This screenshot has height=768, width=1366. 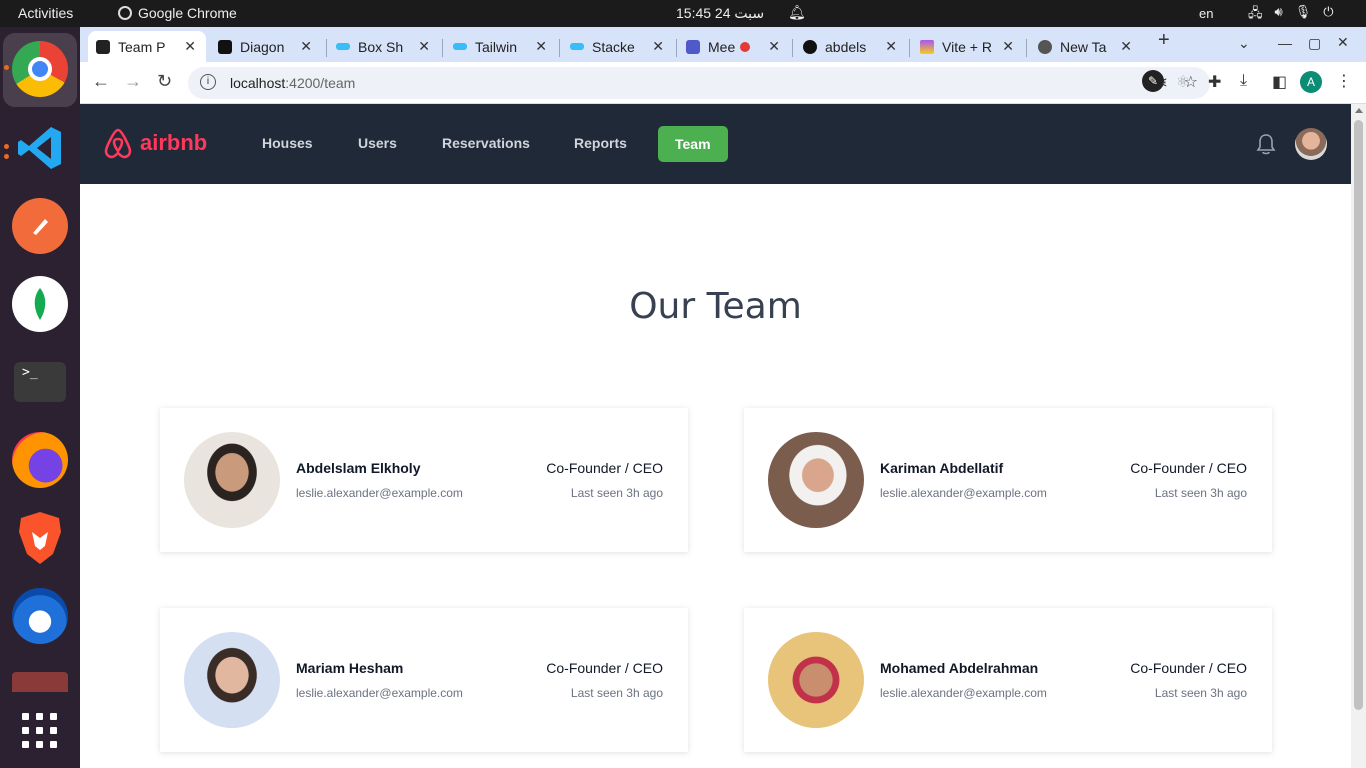 What do you see at coordinates (1164, 40) in the screenshot?
I see `new-tab-plus-icon: +` at bounding box center [1164, 40].